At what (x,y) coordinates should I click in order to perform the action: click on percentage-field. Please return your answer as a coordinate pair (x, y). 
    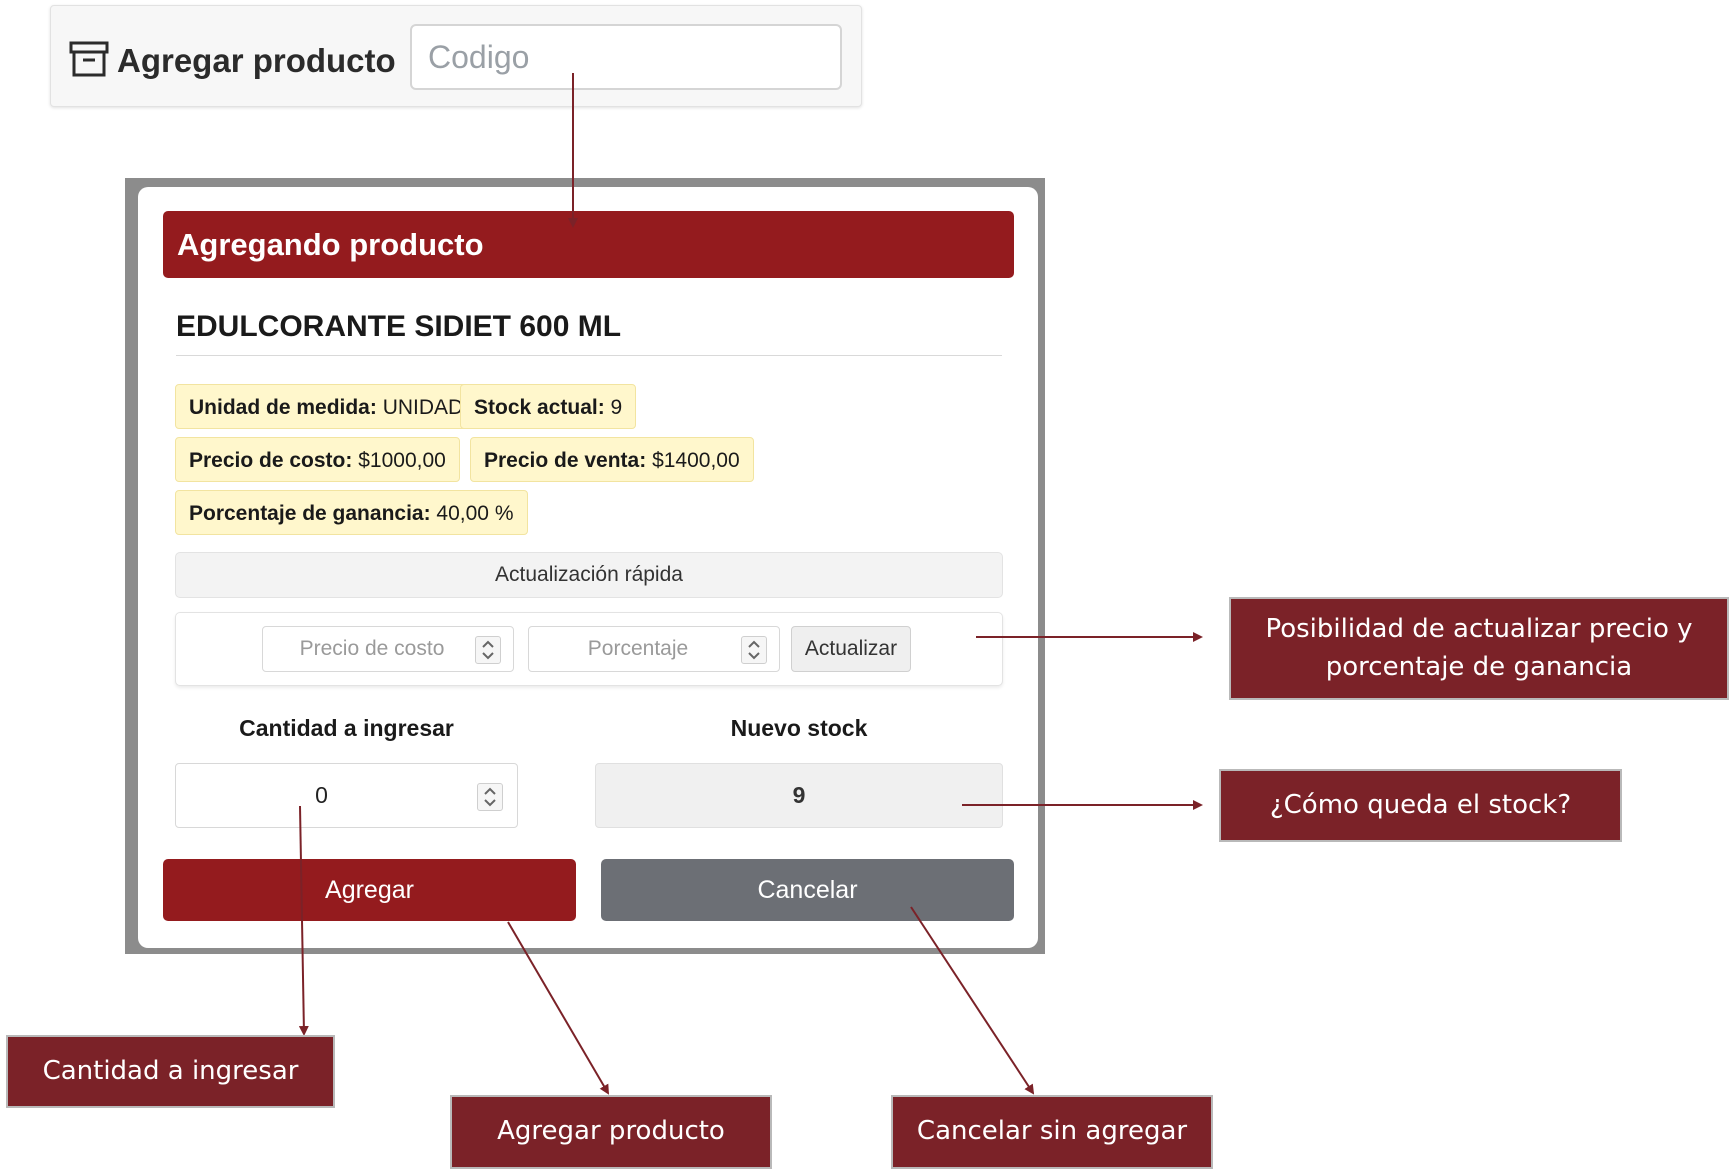
    Looking at the image, I should click on (654, 649).